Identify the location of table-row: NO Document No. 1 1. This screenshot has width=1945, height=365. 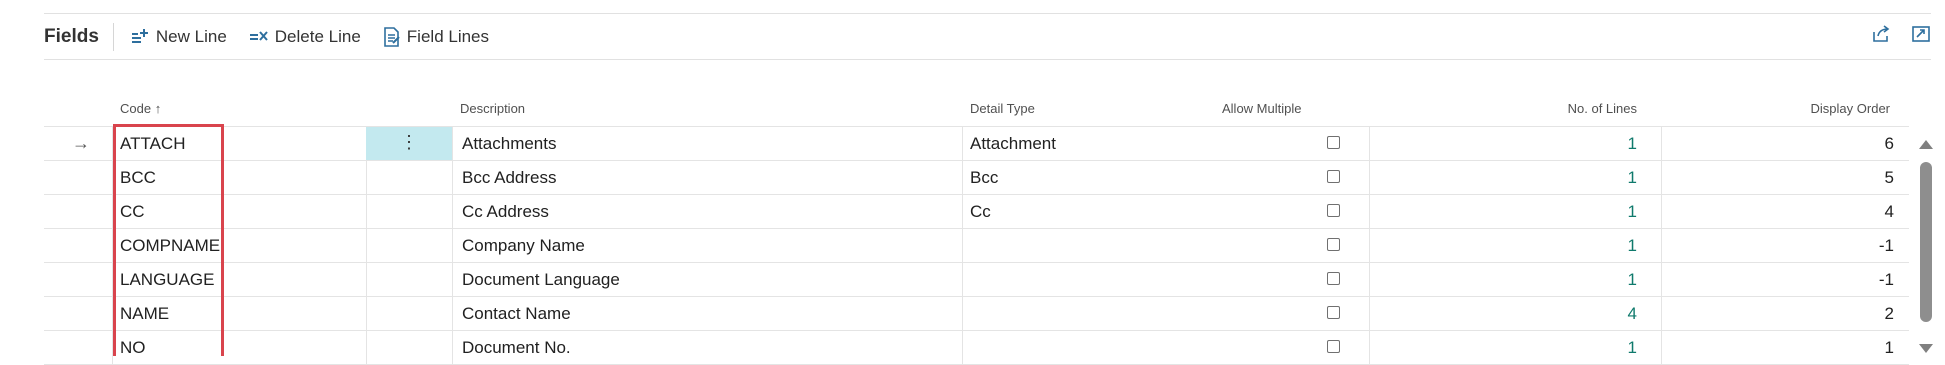
(976, 348).